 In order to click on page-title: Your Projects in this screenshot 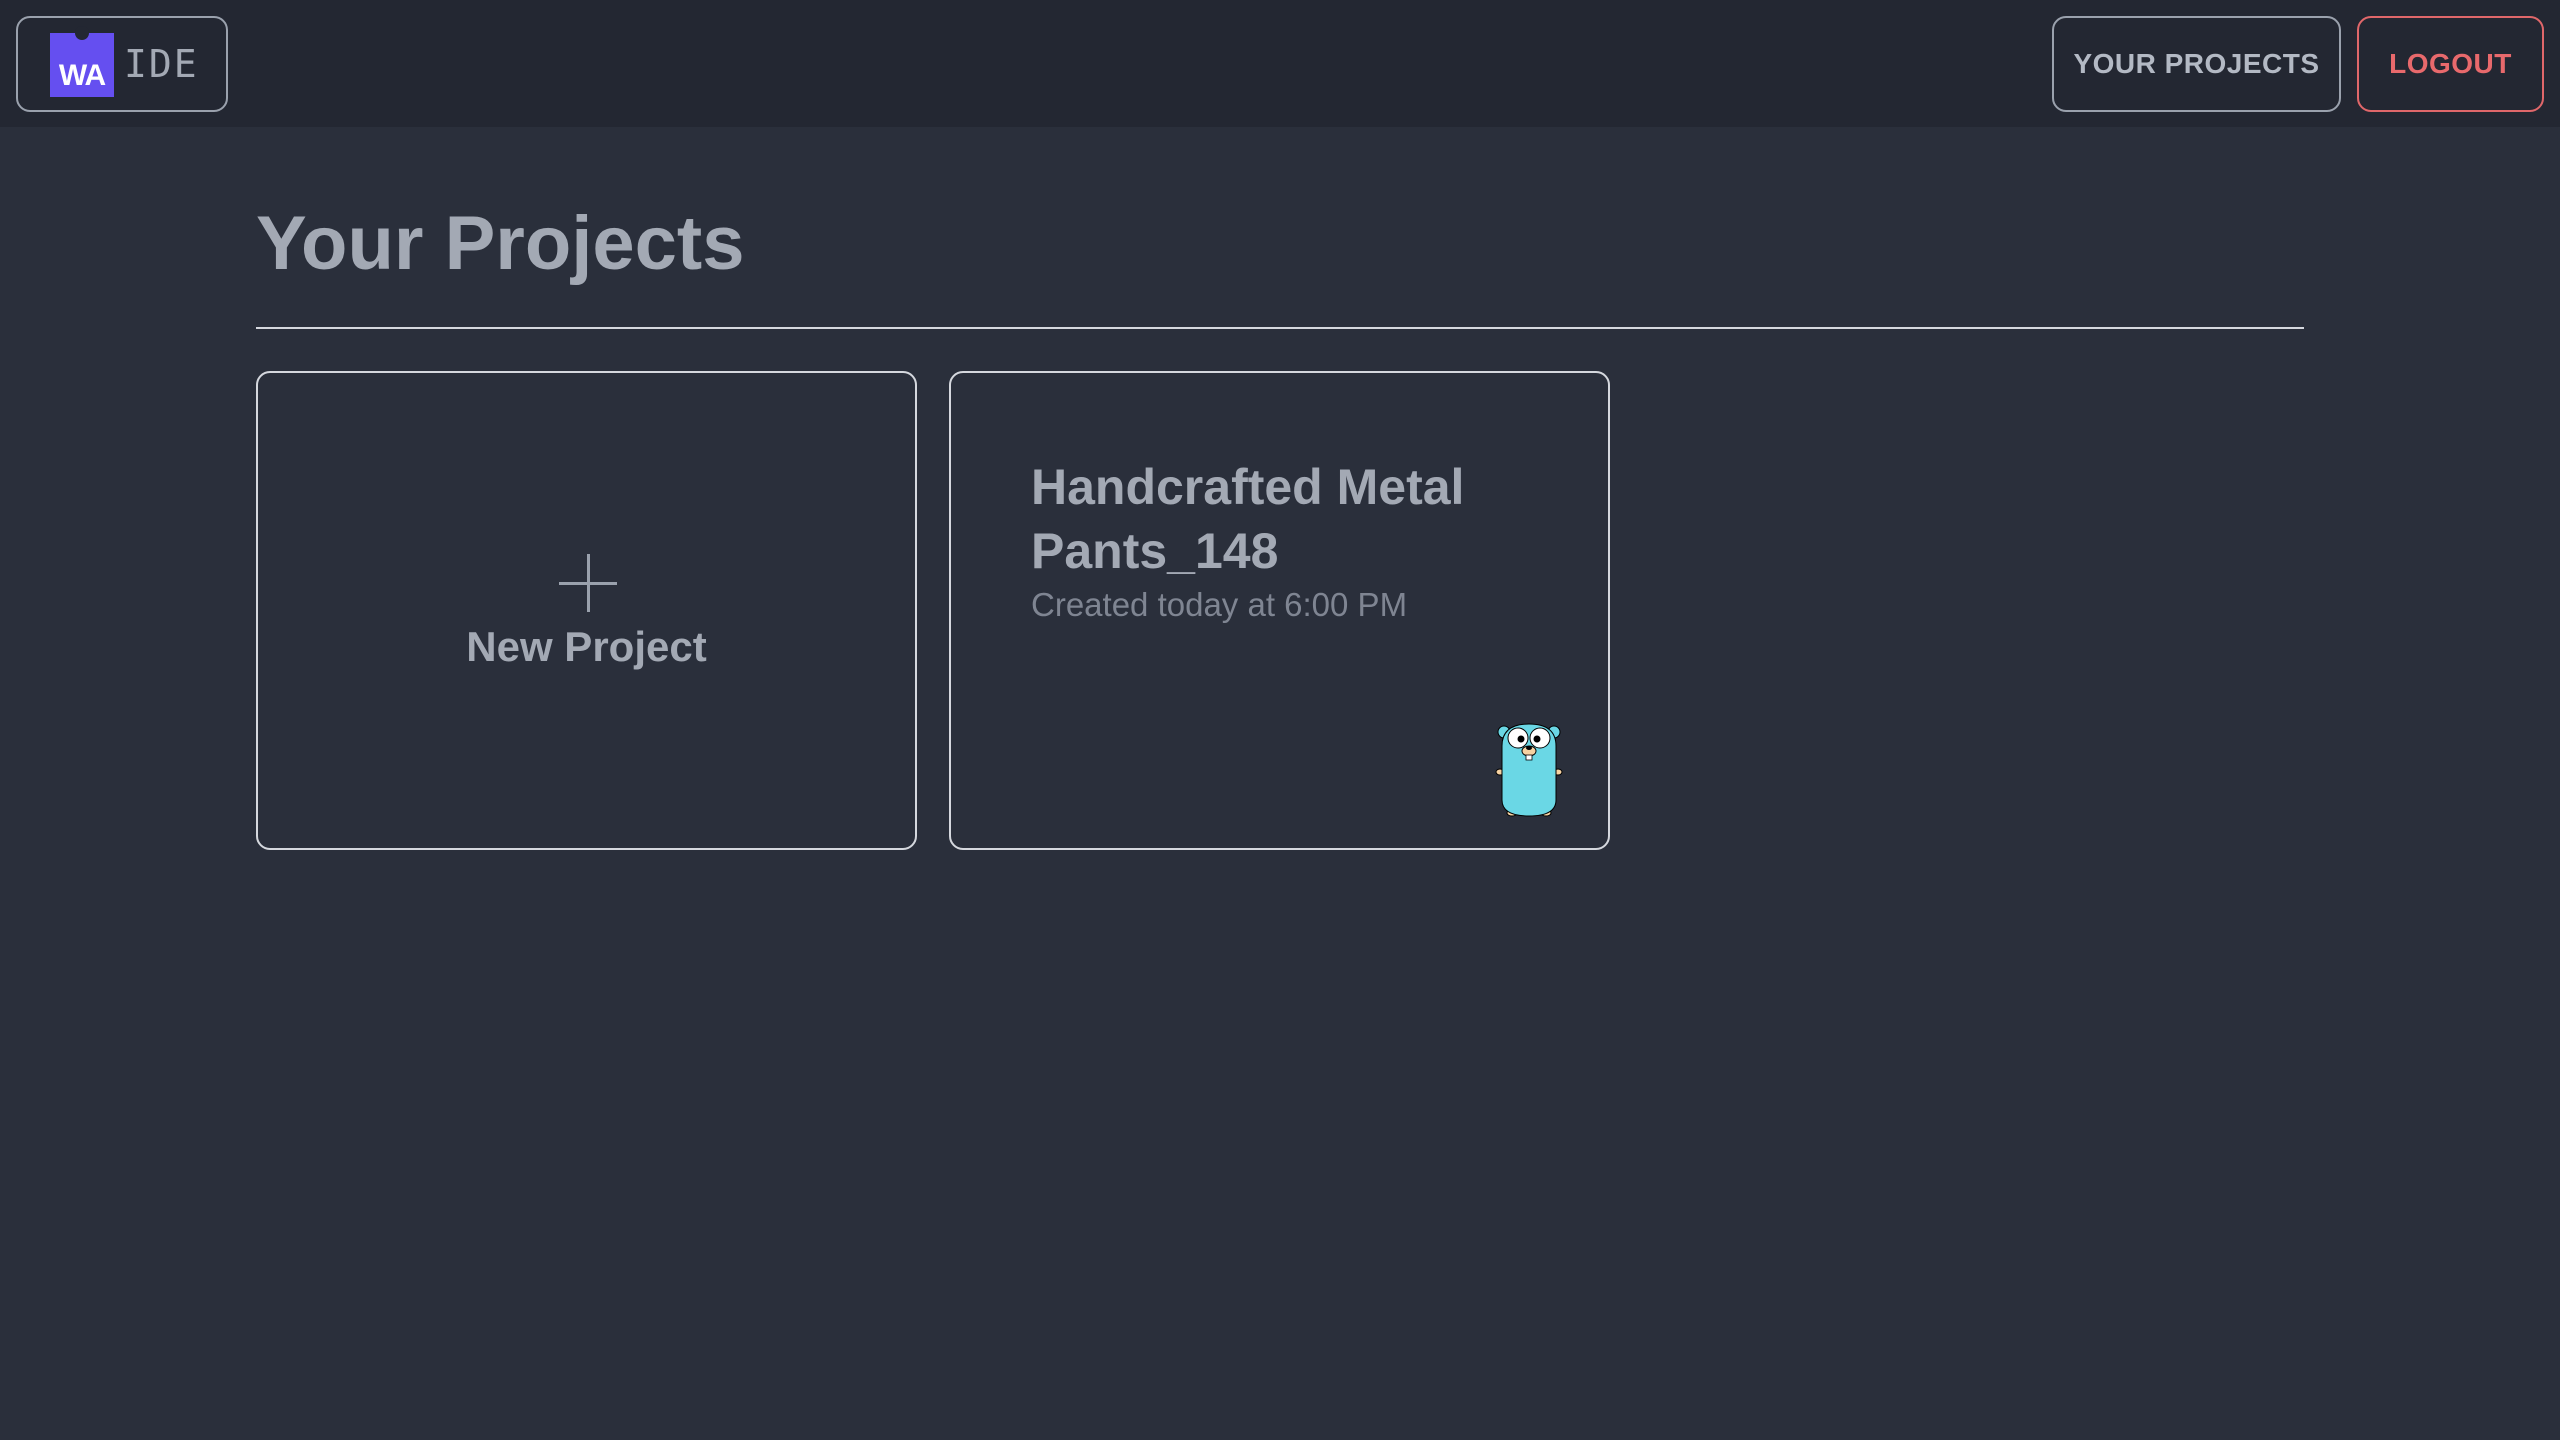, I will do `click(500, 243)`.